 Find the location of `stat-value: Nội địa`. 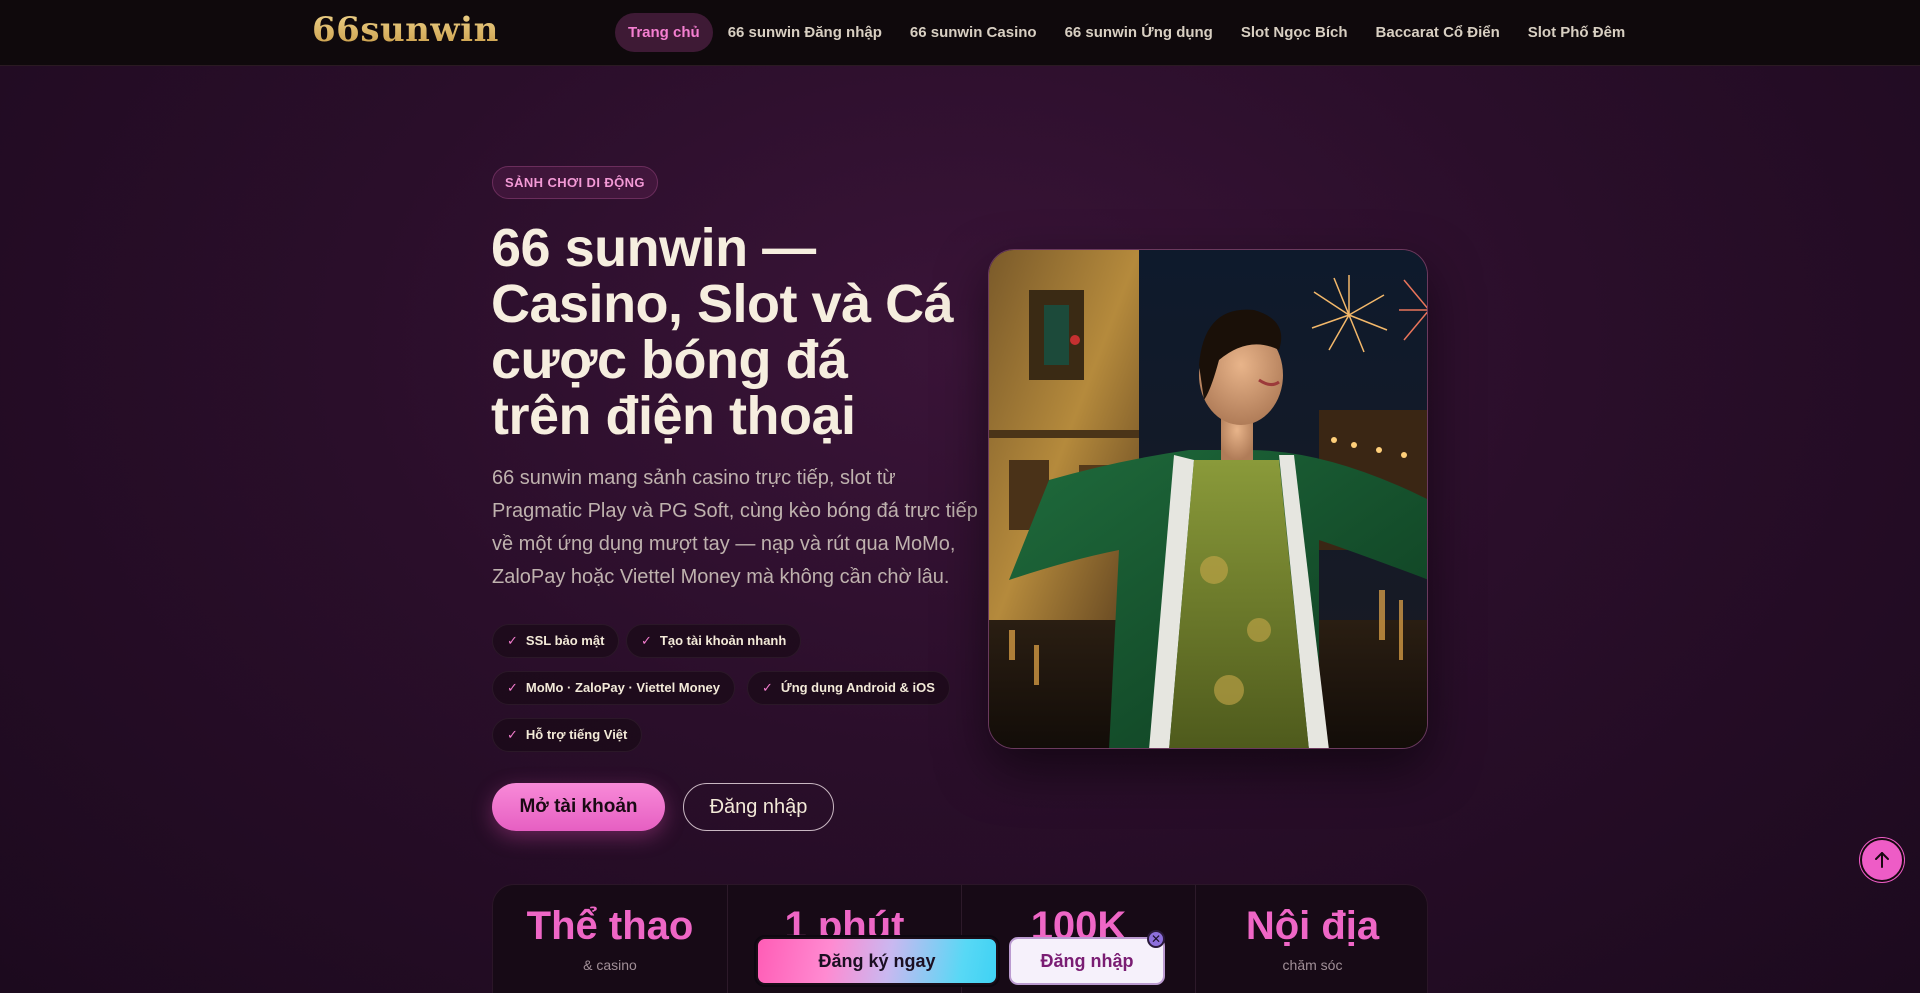

stat-value: Nội địa is located at coordinates (1312, 926).